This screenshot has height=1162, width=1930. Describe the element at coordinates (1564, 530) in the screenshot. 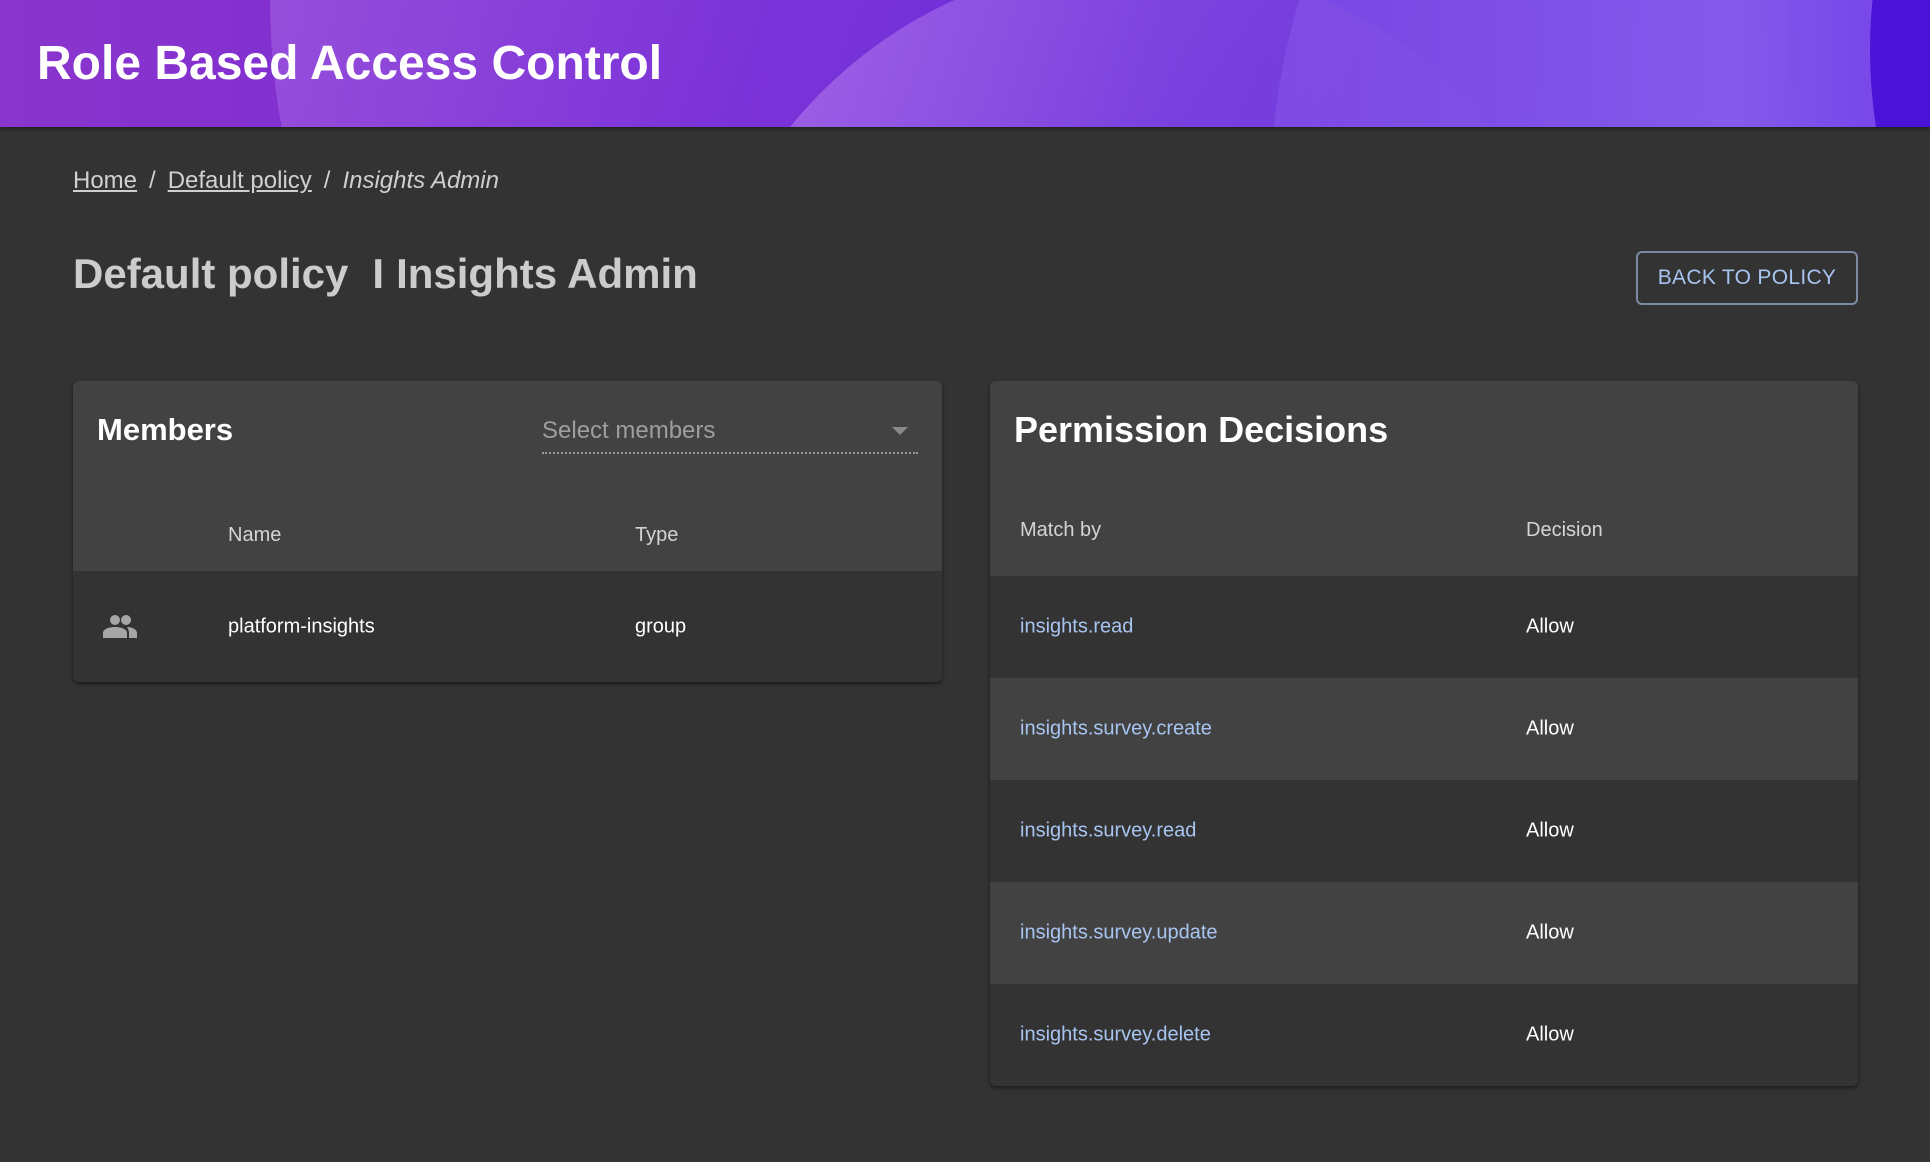

I see `column-header-decision: Decision` at that location.